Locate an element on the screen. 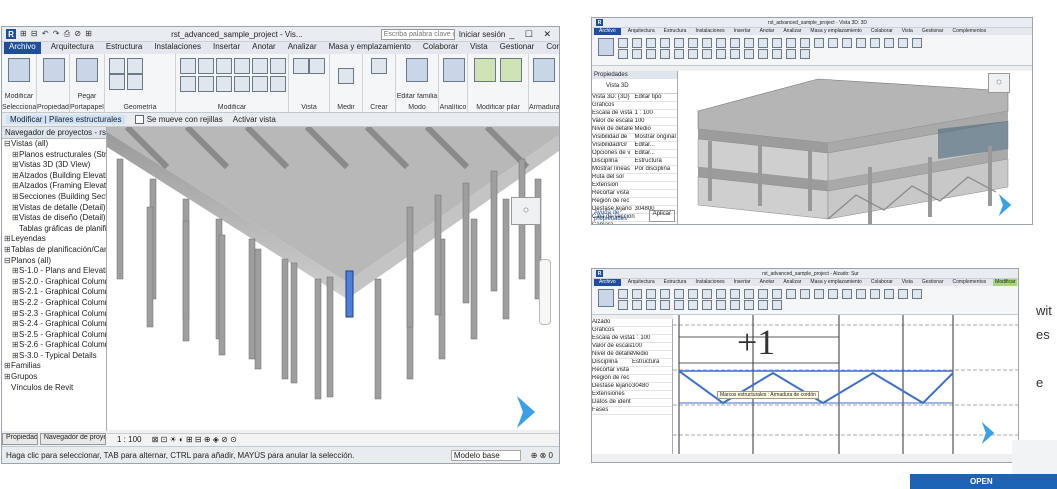 The height and width of the screenshot is (489, 1057). properties-help-link: Ayuda de propiedades is located at coordinates (621, 216).